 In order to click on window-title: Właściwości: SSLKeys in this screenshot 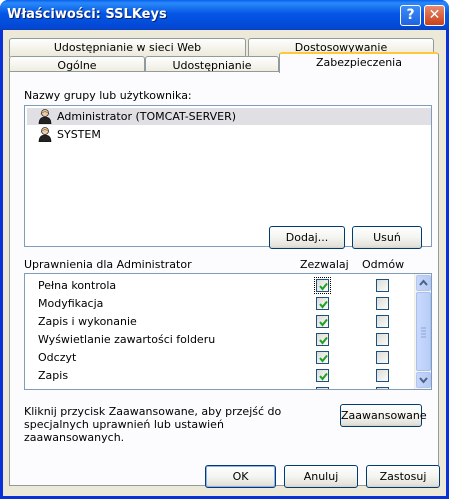, I will do `click(87, 14)`.